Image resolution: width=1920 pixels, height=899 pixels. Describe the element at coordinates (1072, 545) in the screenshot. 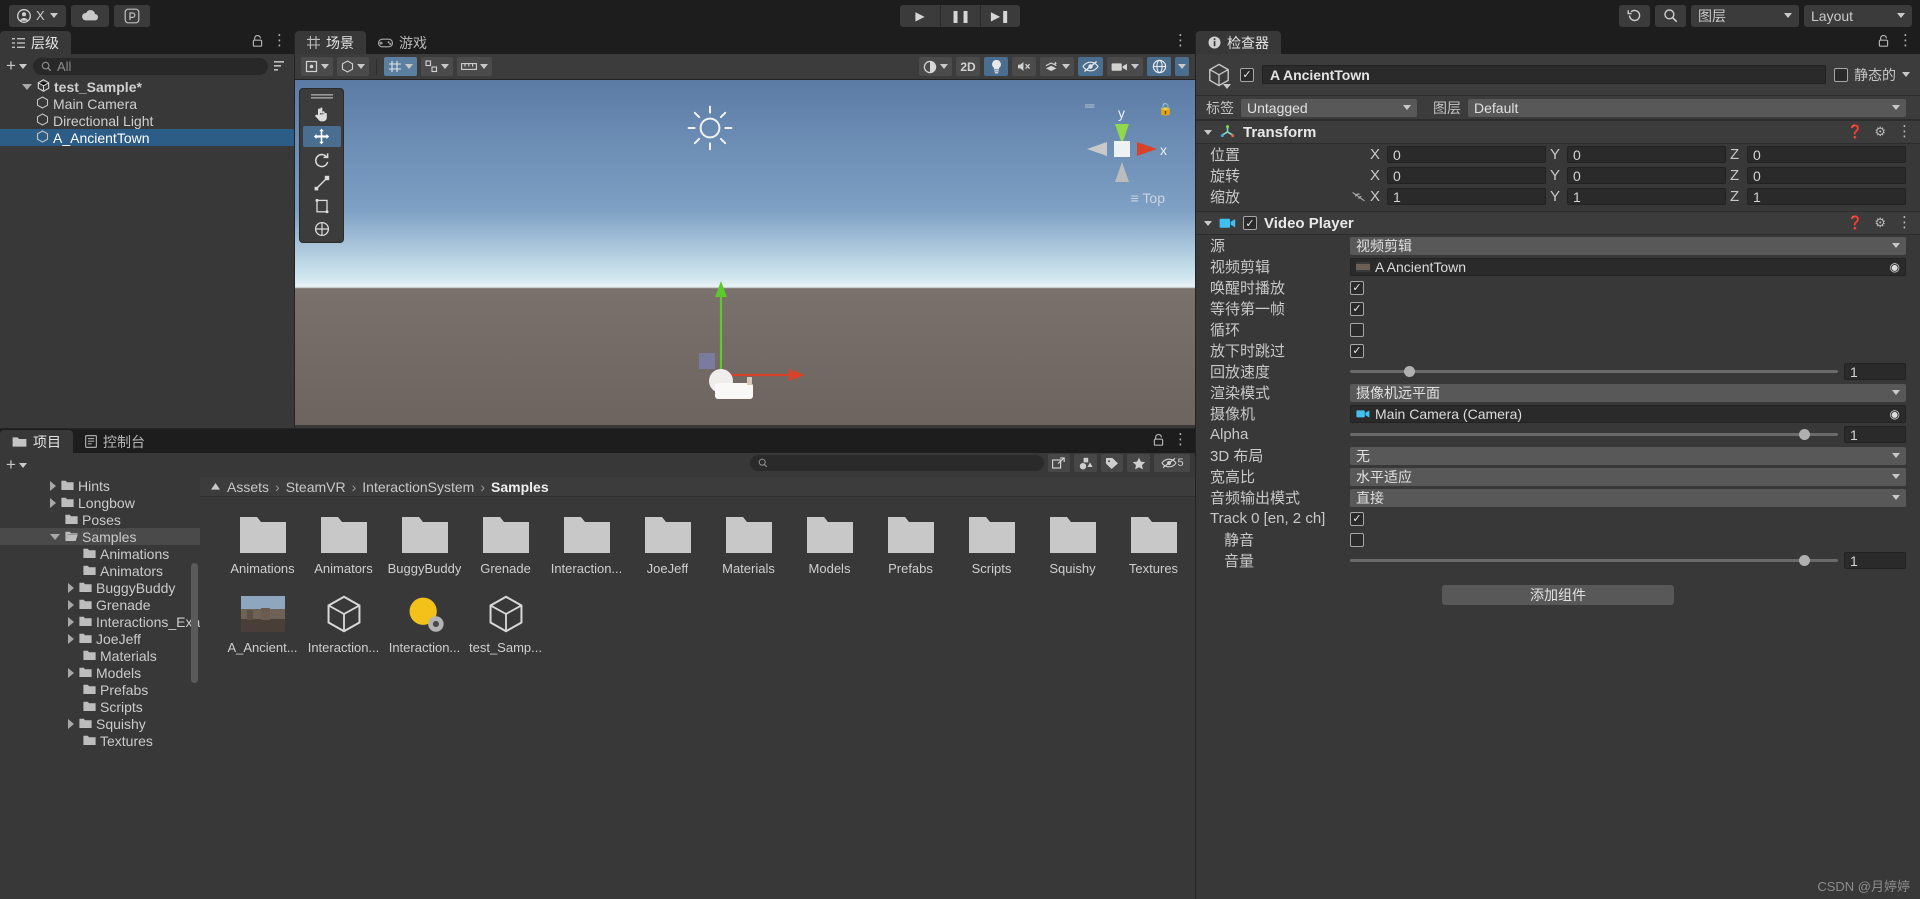

I see `asset-item: Squishy` at that location.